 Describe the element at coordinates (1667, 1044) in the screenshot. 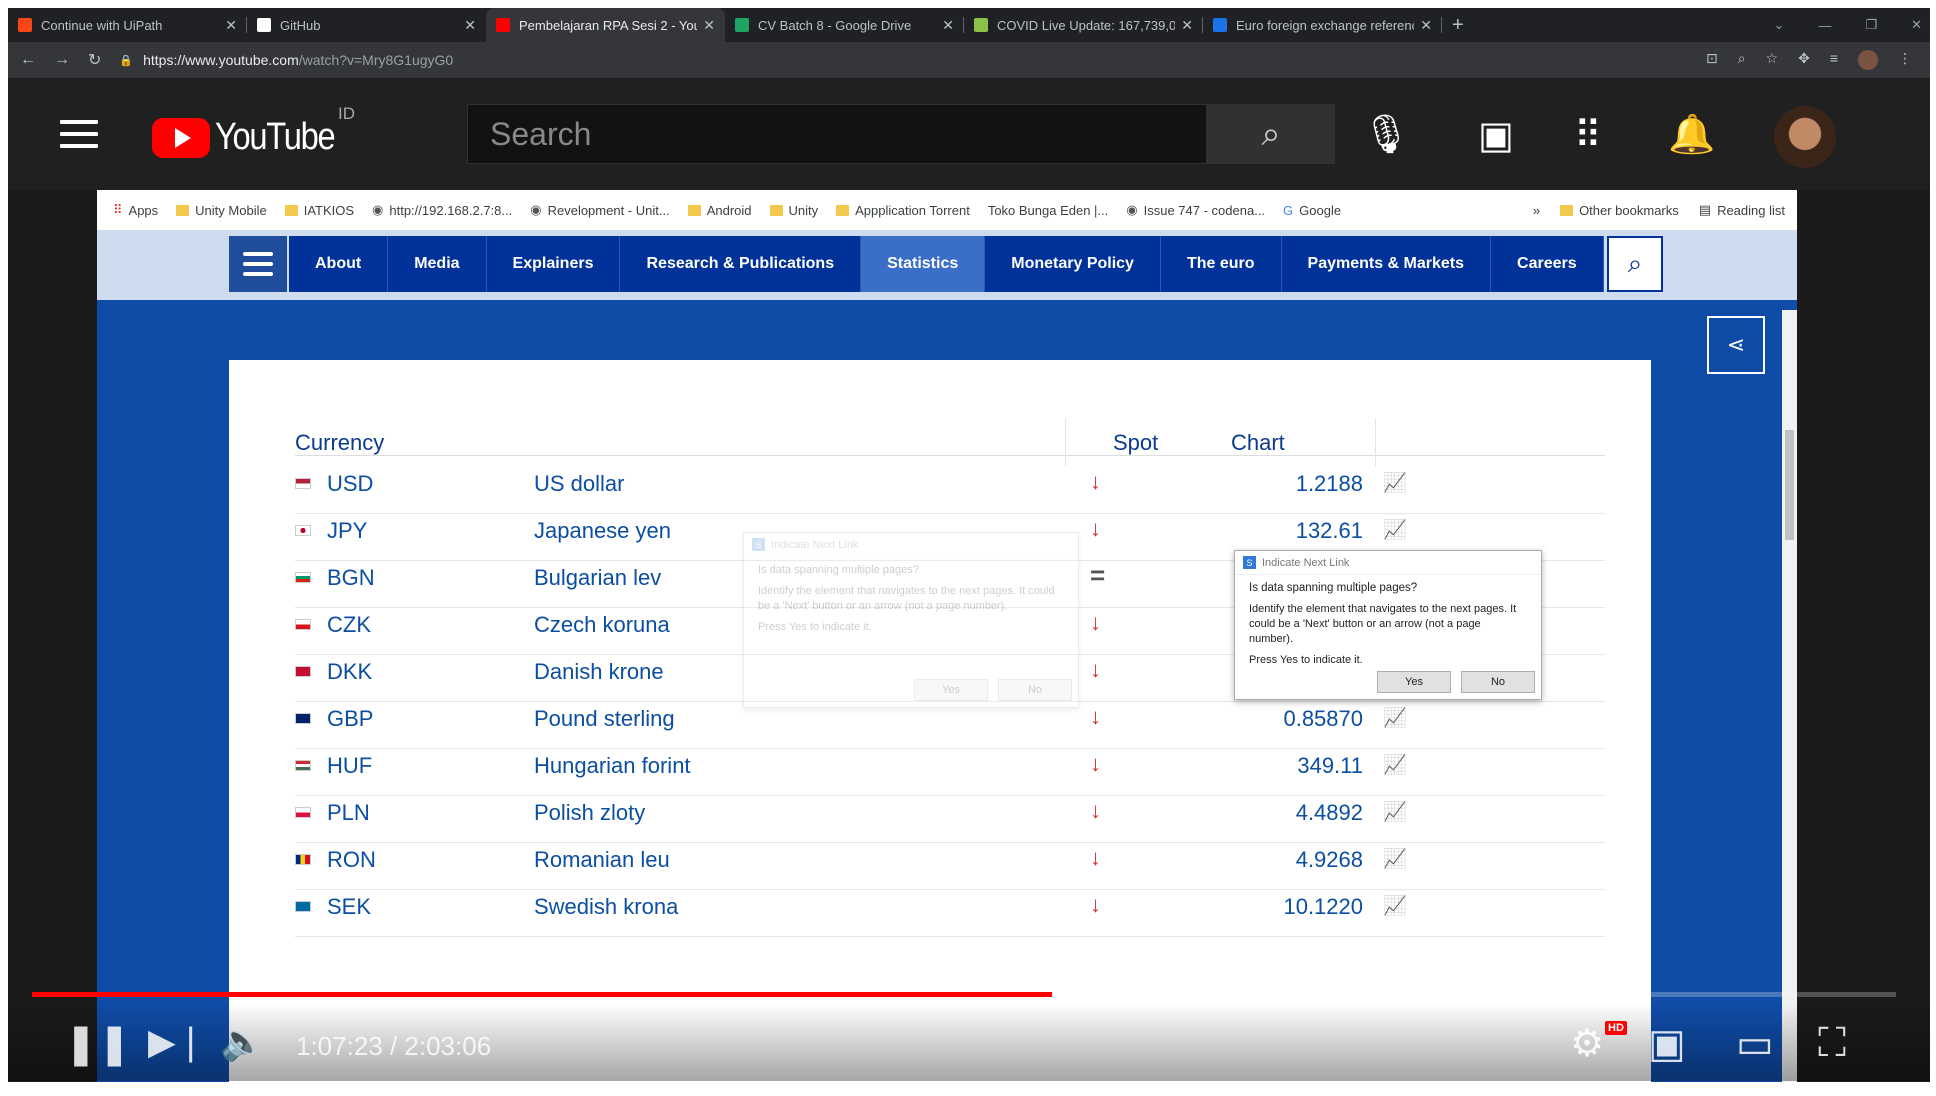

I see `miniplayer-icon: ▣` at that location.